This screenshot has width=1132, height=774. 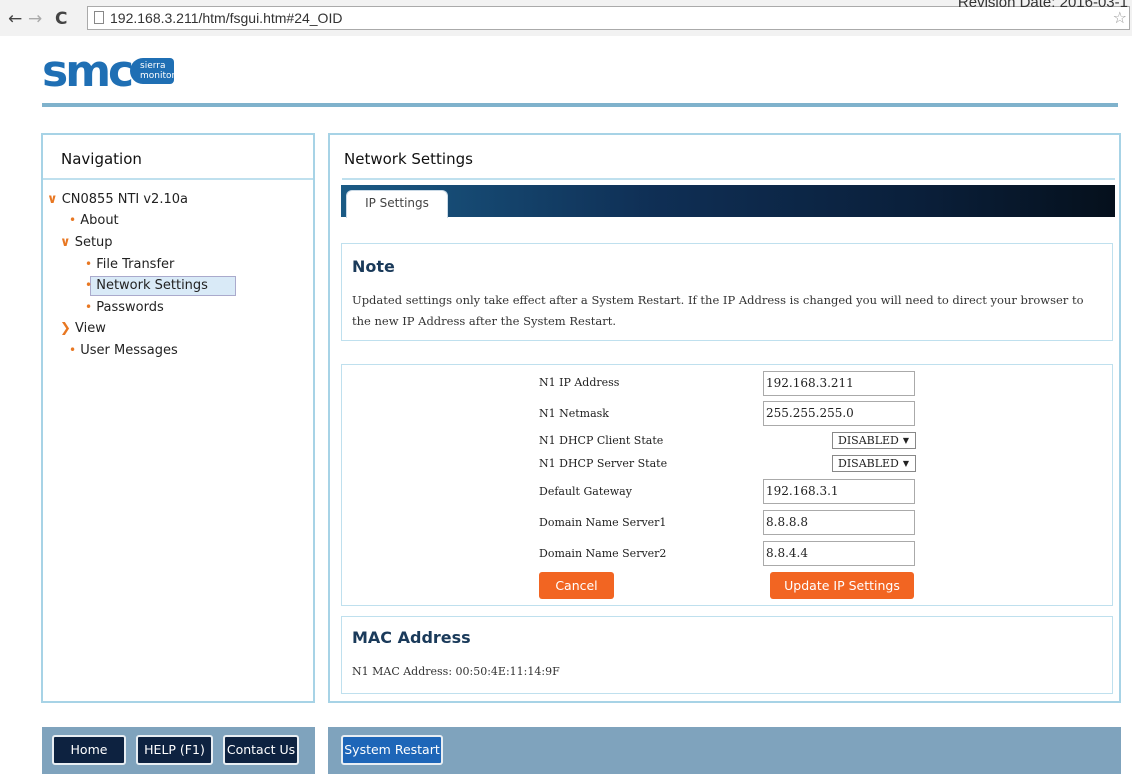 What do you see at coordinates (728, 201) in the screenshot?
I see `tab-bar: IP Settings` at bounding box center [728, 201].